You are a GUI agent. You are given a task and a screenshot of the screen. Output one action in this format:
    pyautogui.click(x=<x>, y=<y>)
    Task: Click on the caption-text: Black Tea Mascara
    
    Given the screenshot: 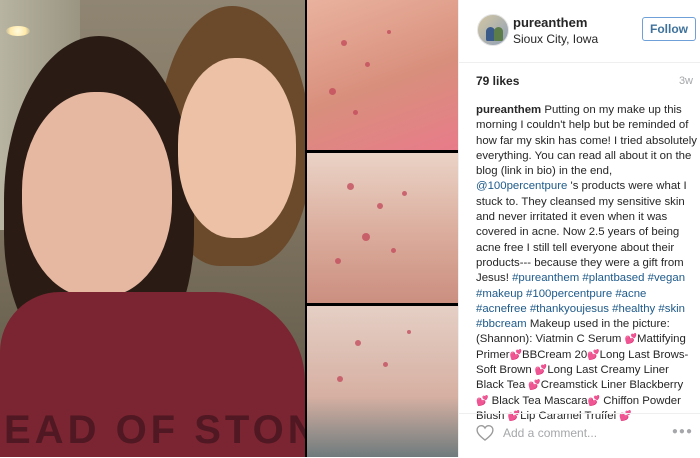 What is the action you would take?
    pyautogui.click(x=538, y=400)
    